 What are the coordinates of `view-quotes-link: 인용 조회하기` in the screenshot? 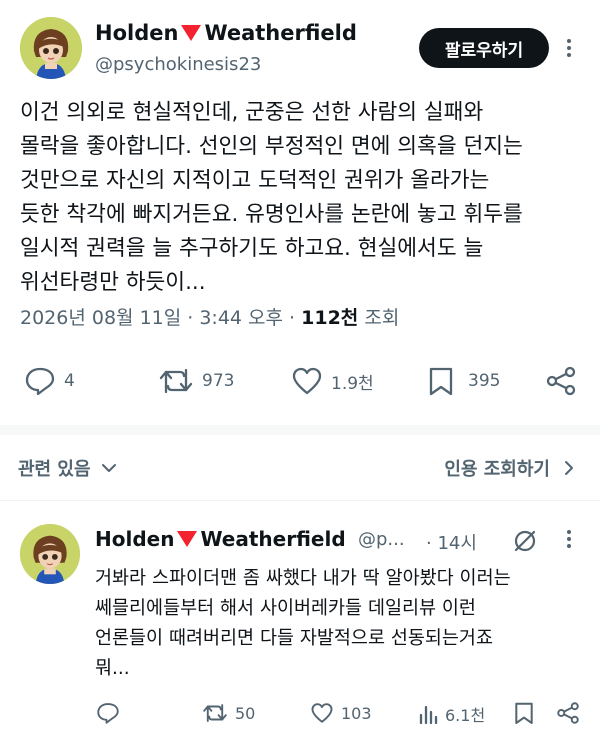 It's located at (509, 468).